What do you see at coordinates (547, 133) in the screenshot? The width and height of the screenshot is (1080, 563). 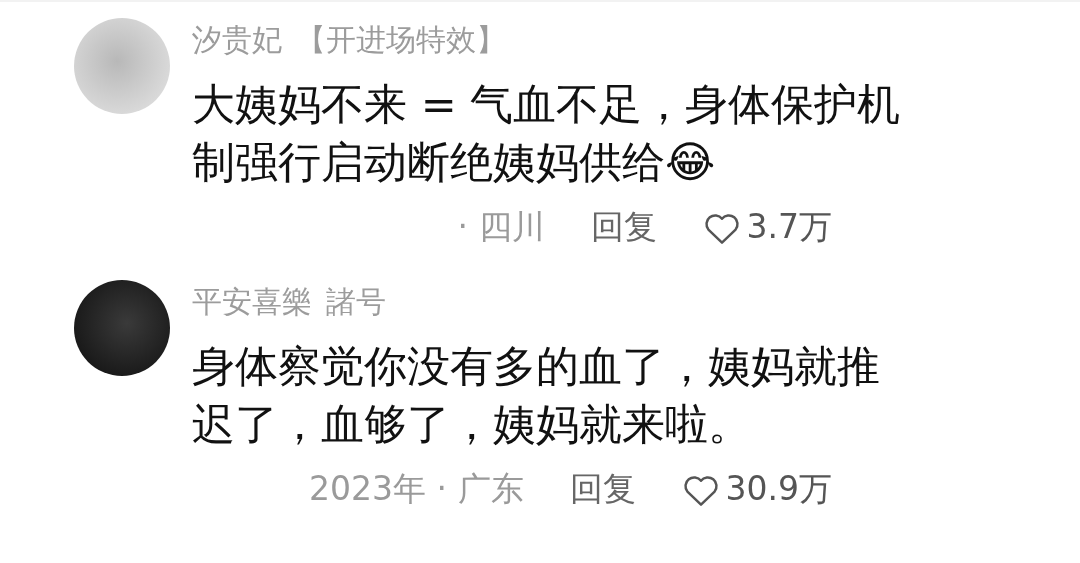 I see `comment-text: 大姨妈不来 = 气血不足，身体保护机制强行启动断绝姨妈供给😂` at bounding box center [547, 133].